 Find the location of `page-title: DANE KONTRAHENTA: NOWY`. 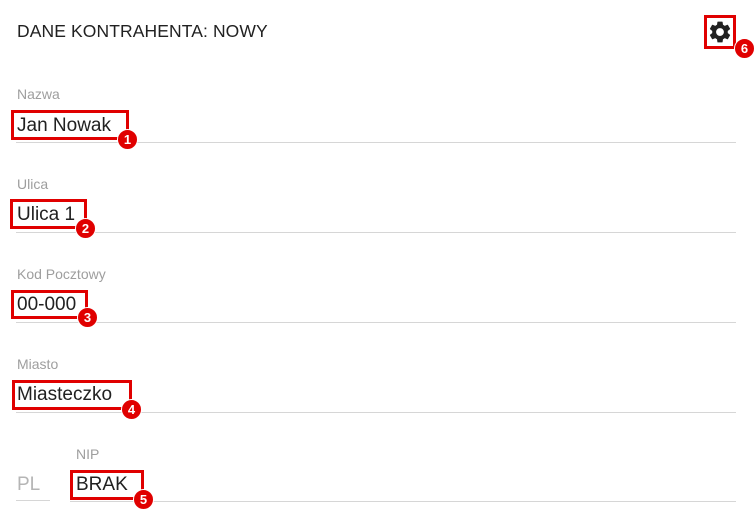

page-title: DANE KONTRAHENTA: NOWY is located at coordinates (142, 31).